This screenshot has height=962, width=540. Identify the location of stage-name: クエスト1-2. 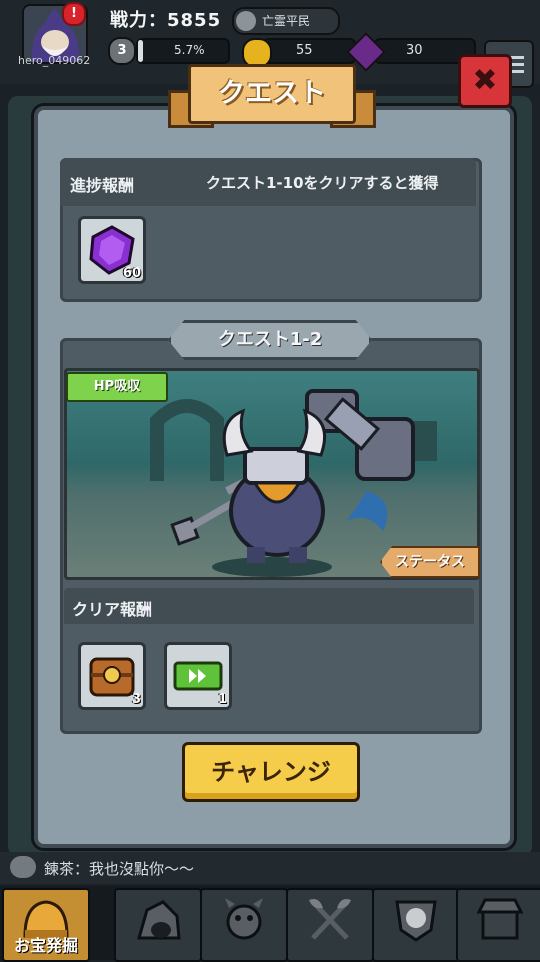
(270, 339).